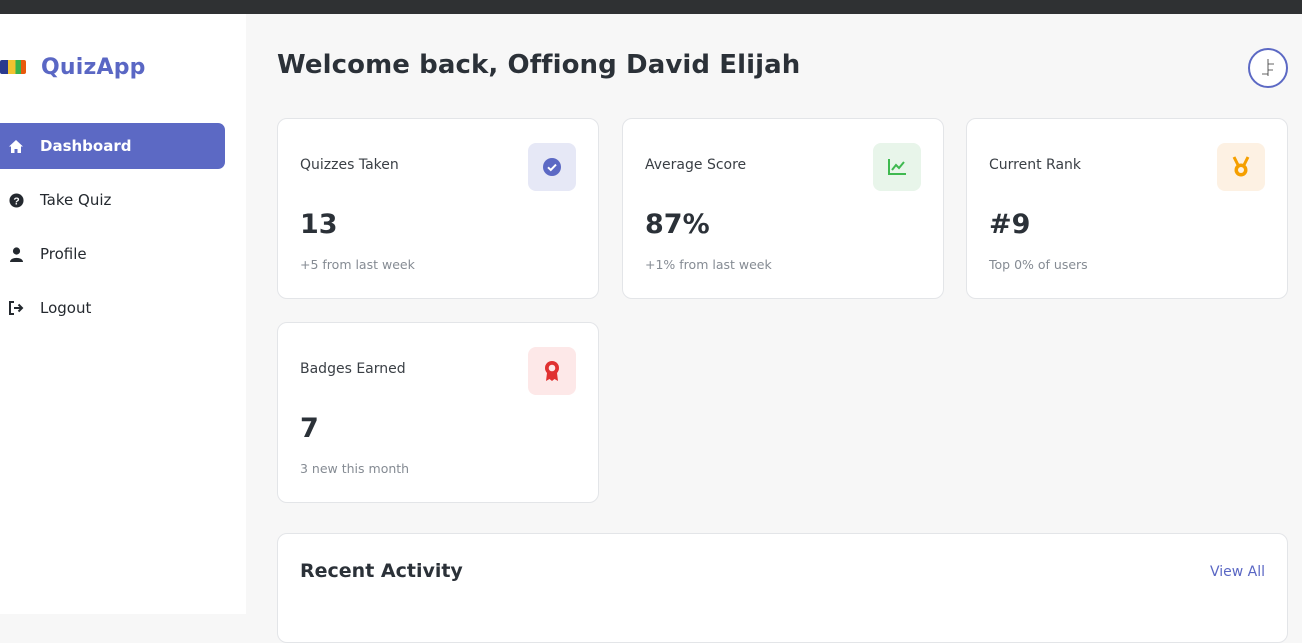 This screenshot has height=643, width=1302. Describe the element at coordinates (13, 67) in the screenshot. I see `brand-logo` at that location.